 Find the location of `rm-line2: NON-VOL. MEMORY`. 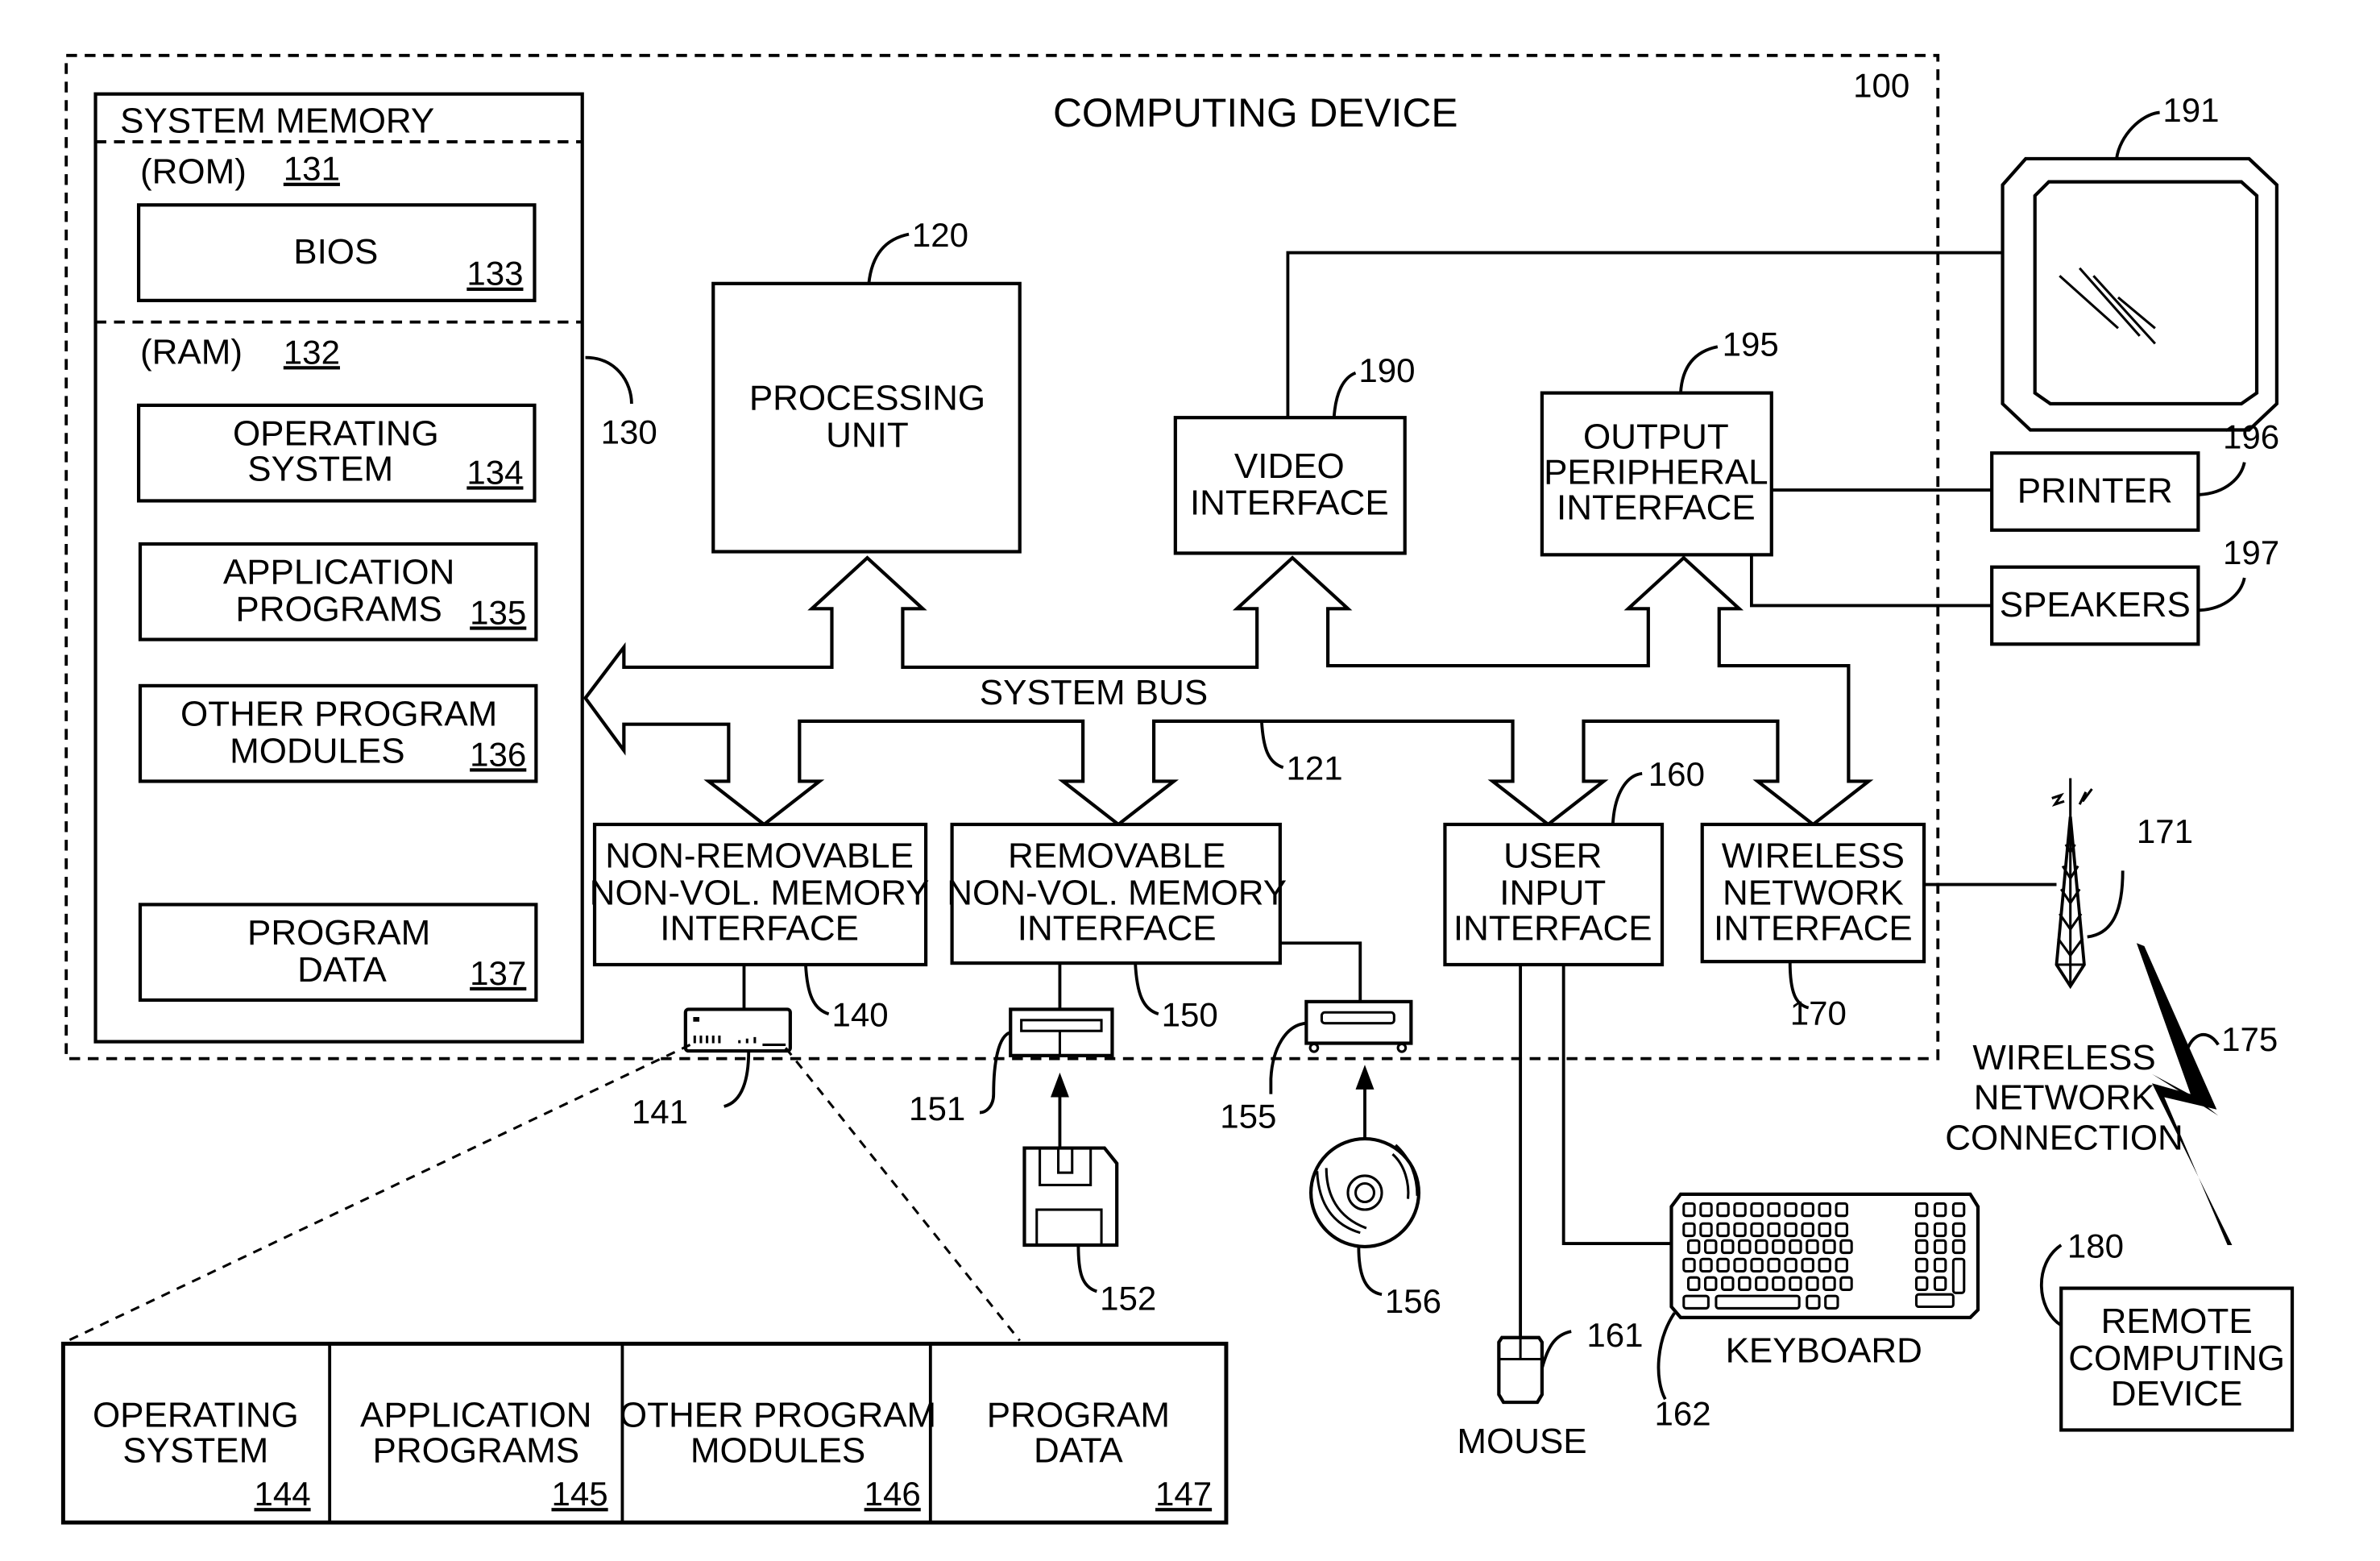

rm-line2: NON-VOL. MEMORY is located at coordinates (1117, 892).